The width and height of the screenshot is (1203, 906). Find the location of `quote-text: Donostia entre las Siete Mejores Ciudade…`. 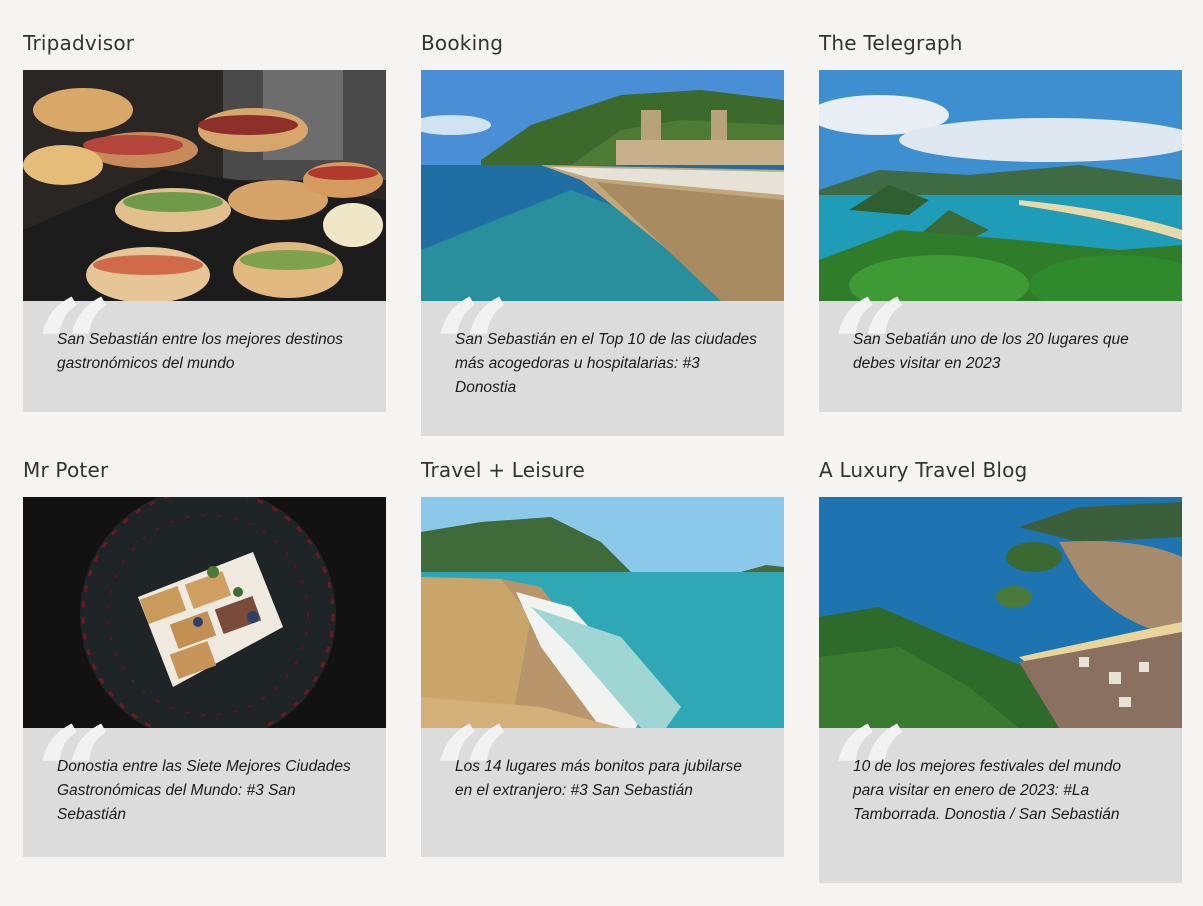

quote-text: Donostia entre las Siete Mejores Ciudade… is located at coordinates (204, 790).